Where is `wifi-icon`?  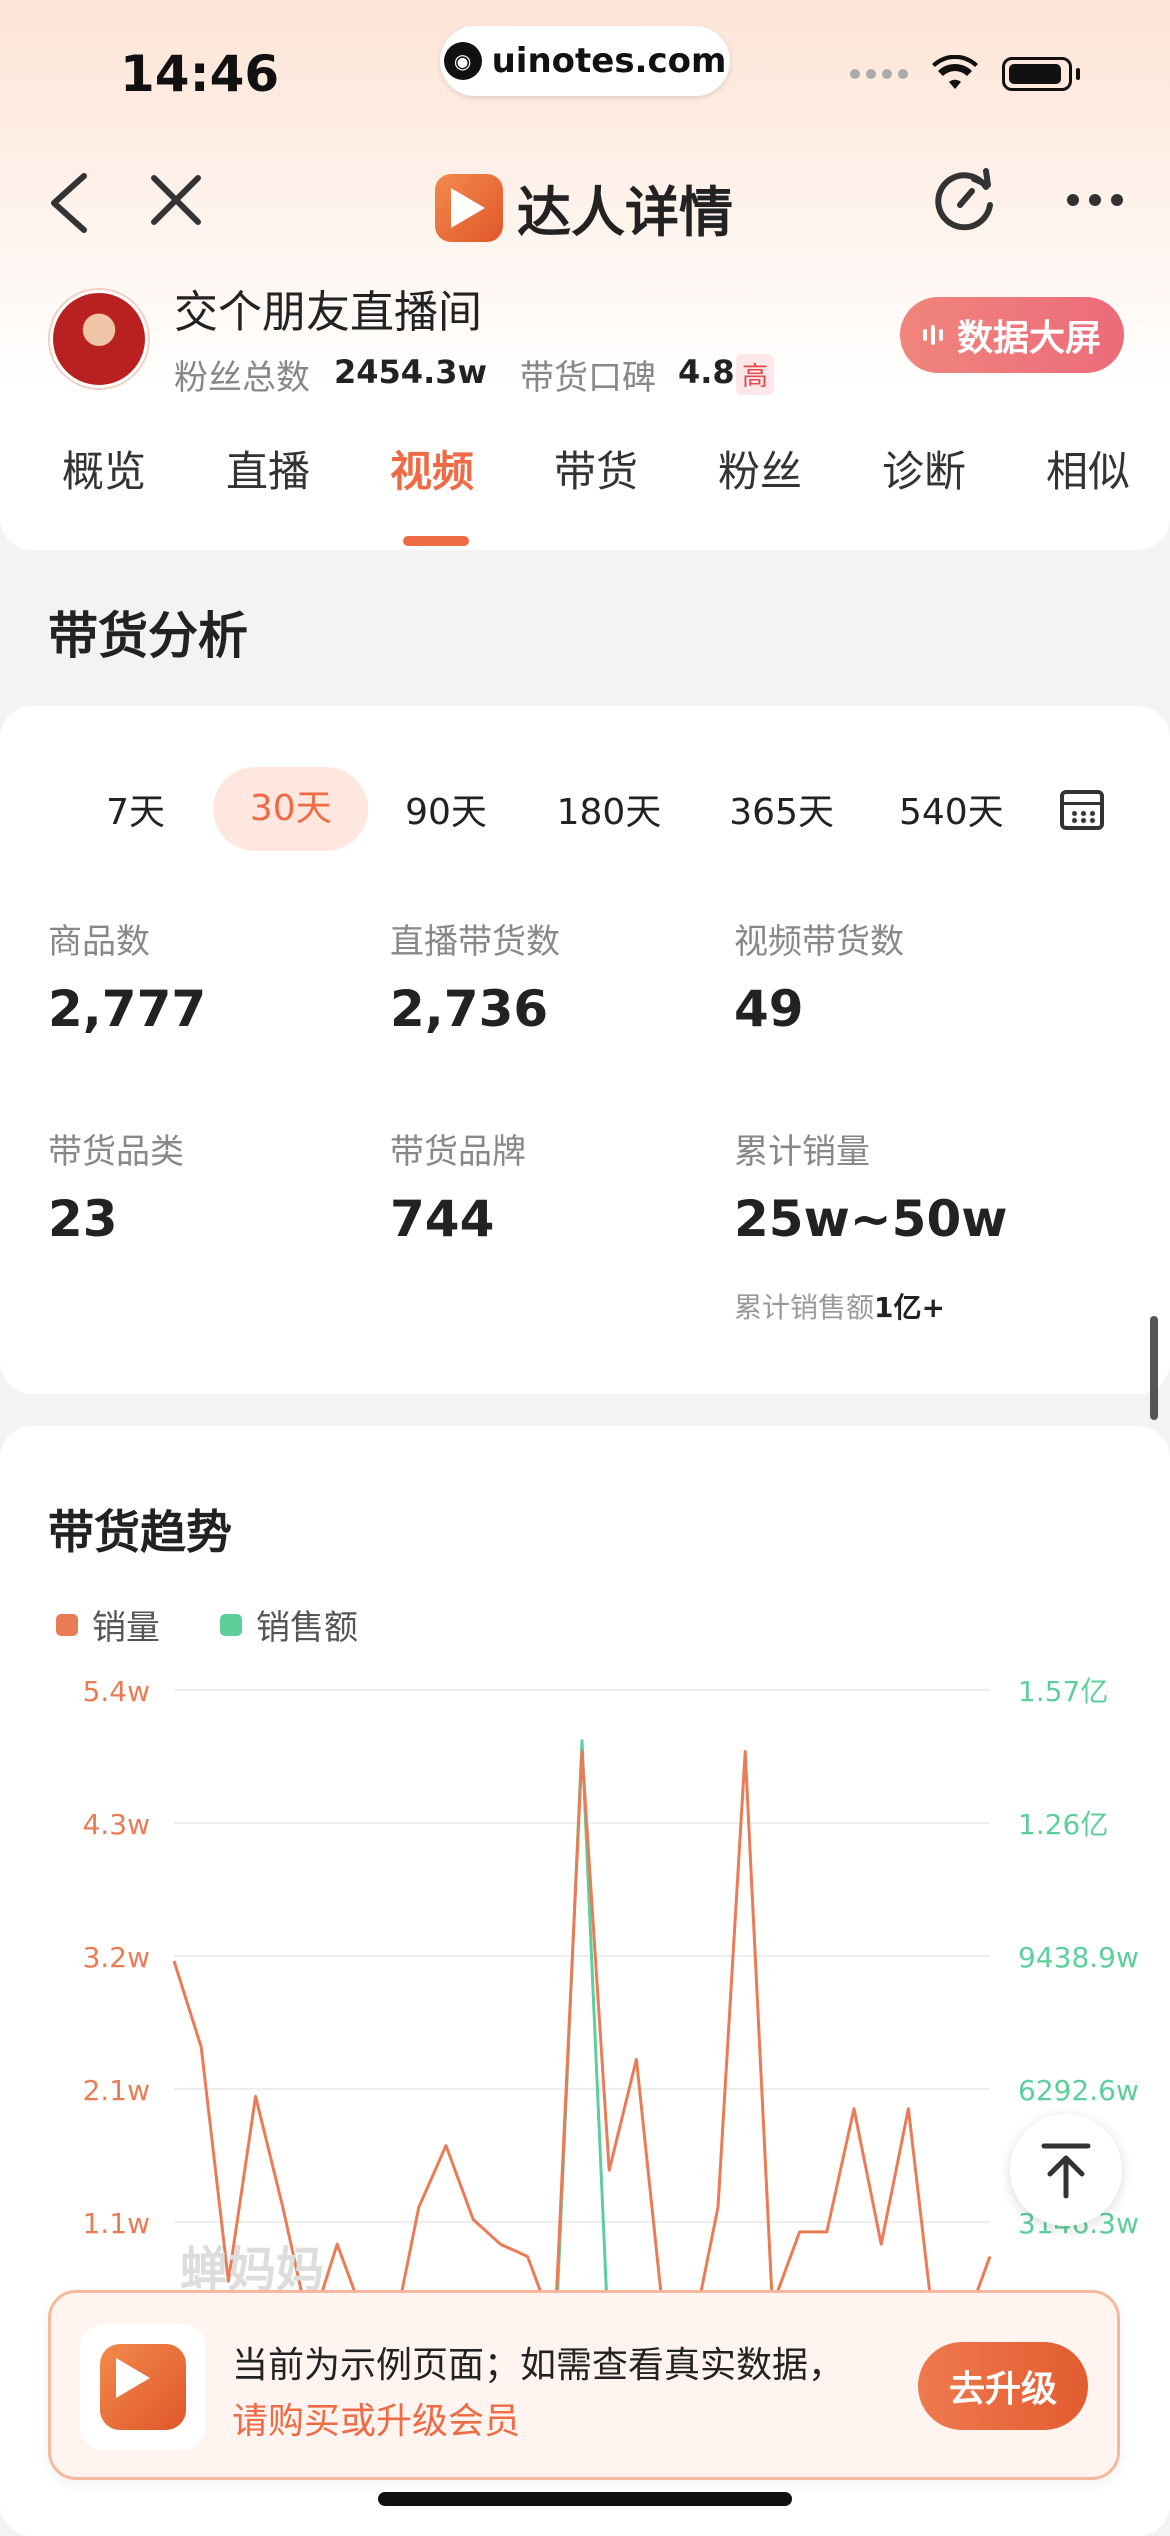
wifi-icon is located at coordinates (955, 74).